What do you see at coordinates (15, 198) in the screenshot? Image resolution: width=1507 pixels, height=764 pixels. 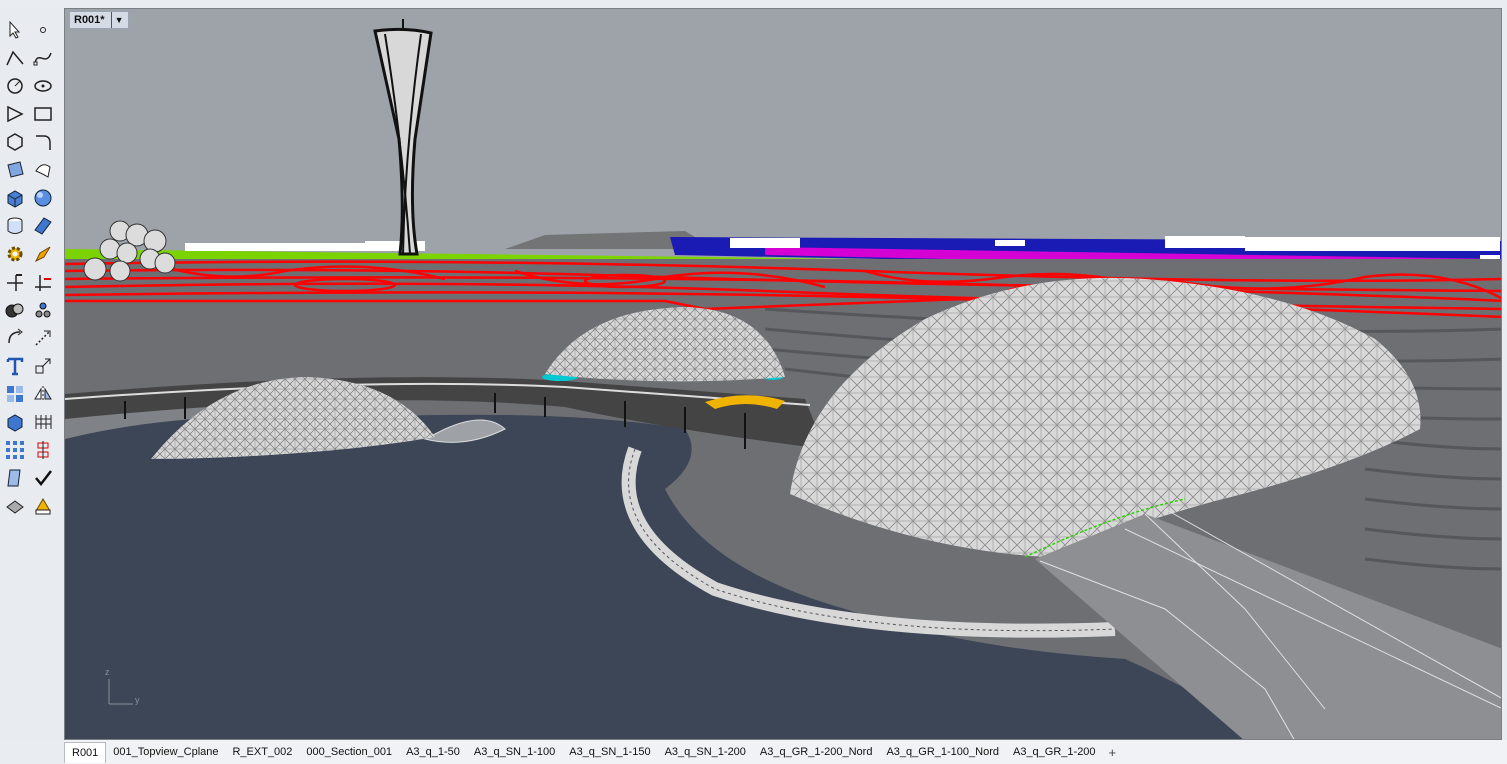 I see `box-icon` at bounding box center [15, 198].